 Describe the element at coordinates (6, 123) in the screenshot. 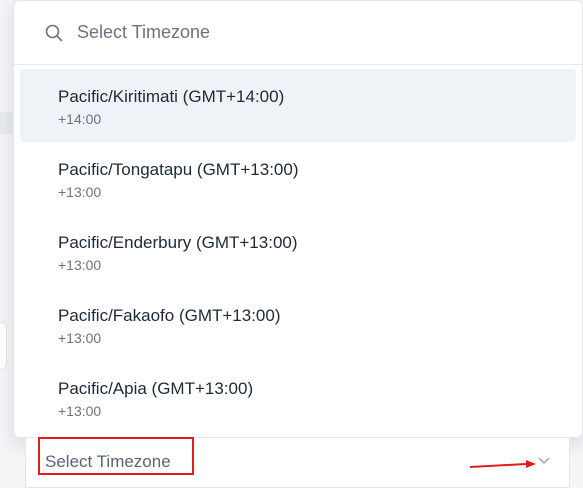

I see `background-divider` at that location.